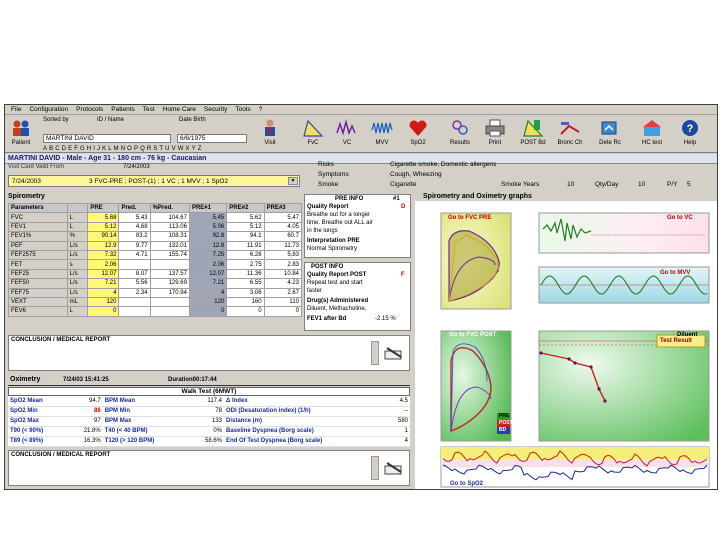  I want to click on menu-file: File, so click(16, 109).